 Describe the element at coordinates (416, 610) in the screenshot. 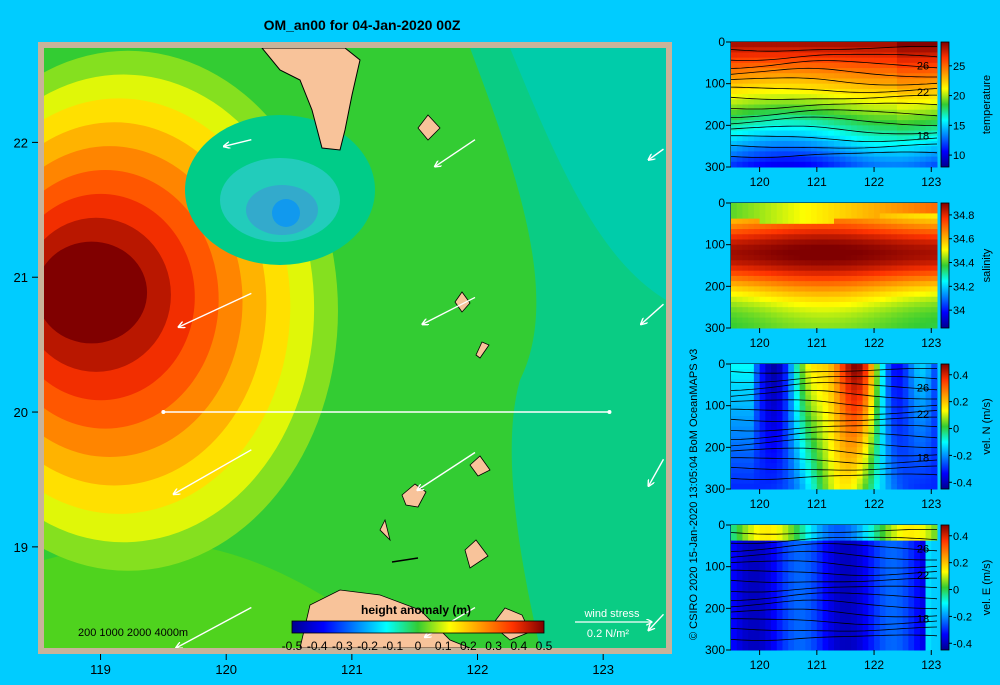

I see `colorbar-title: height anomaly (m)` at that location.